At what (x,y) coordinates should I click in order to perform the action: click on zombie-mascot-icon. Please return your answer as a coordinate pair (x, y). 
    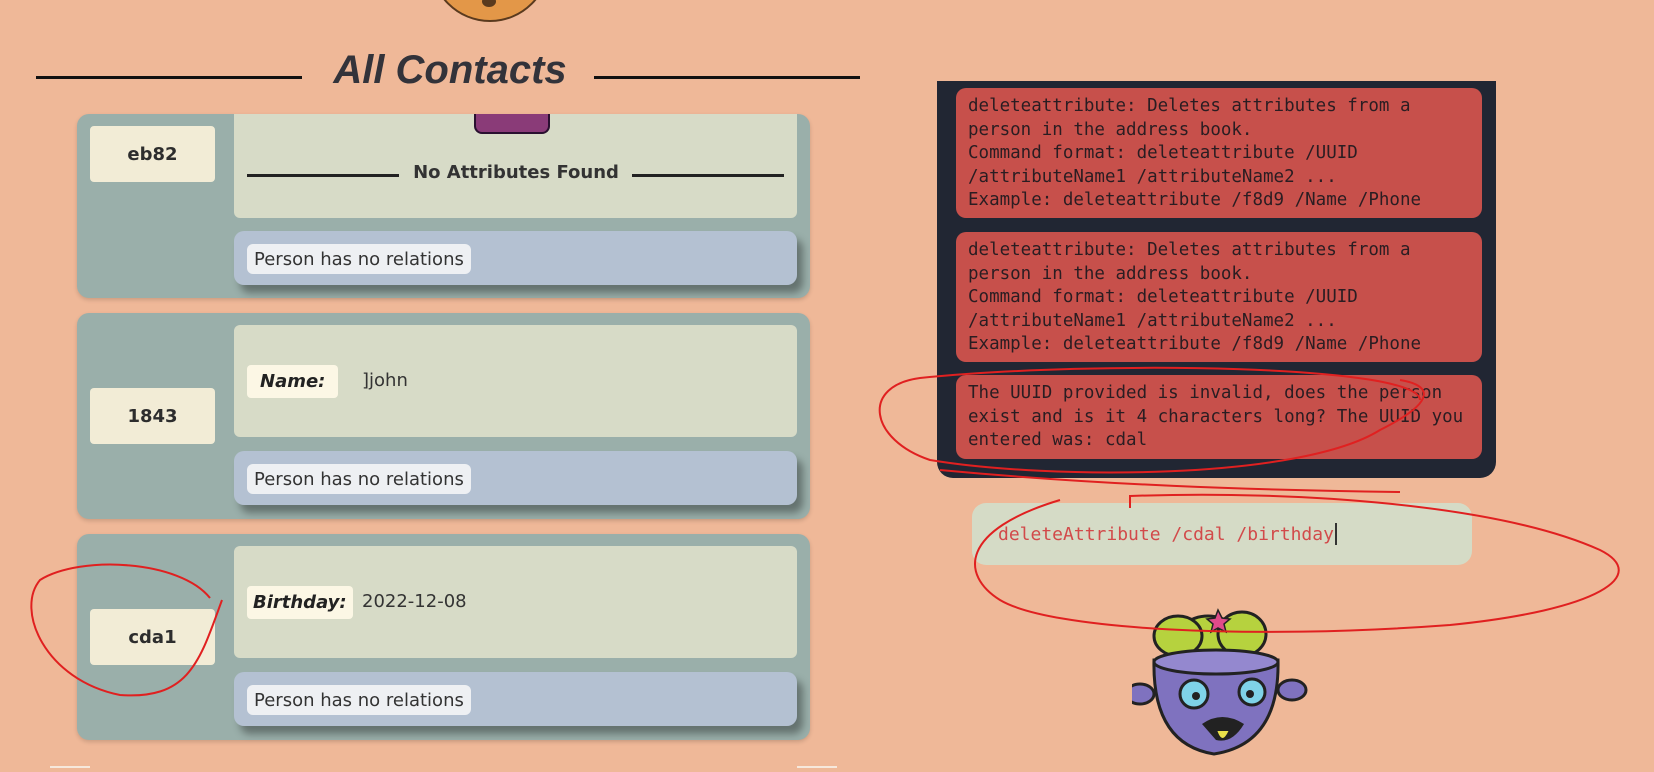
    Looking at the image, I should click on (1220, 682).